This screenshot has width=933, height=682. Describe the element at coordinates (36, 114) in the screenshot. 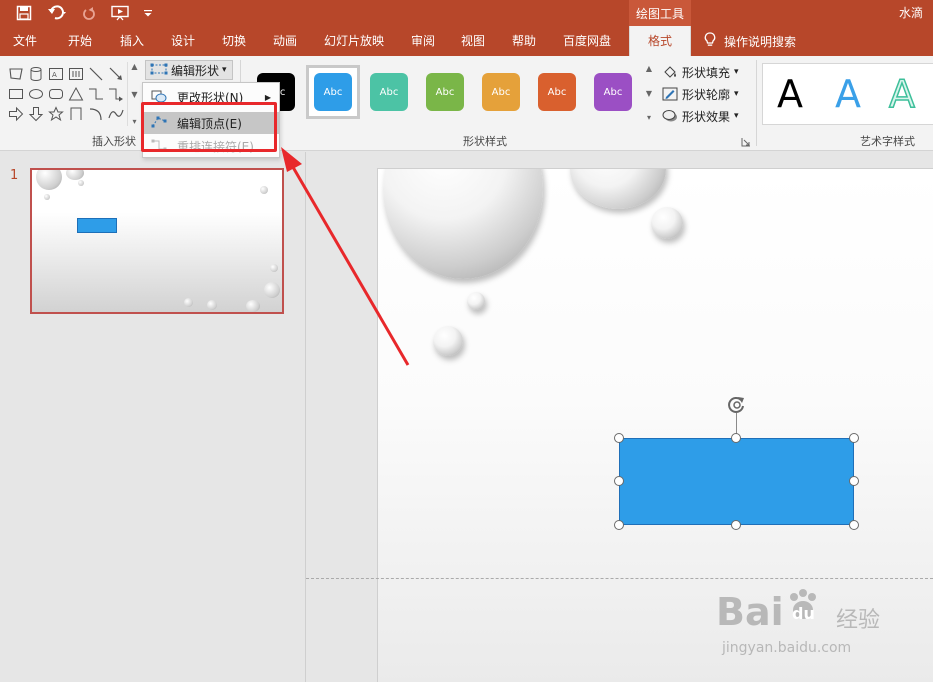

I see `down-arrow-shape-icon` at that location.